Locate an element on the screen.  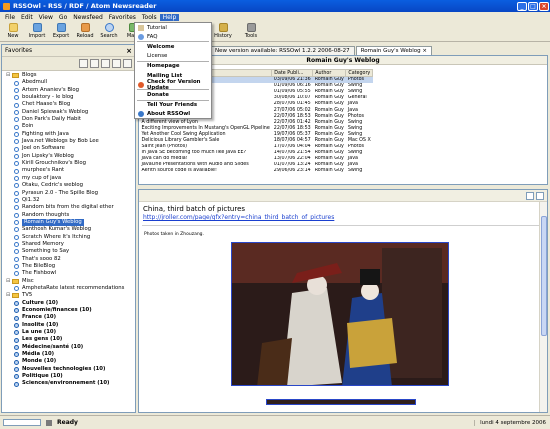
reload-button: Reload is located at coordinates (85, 30).